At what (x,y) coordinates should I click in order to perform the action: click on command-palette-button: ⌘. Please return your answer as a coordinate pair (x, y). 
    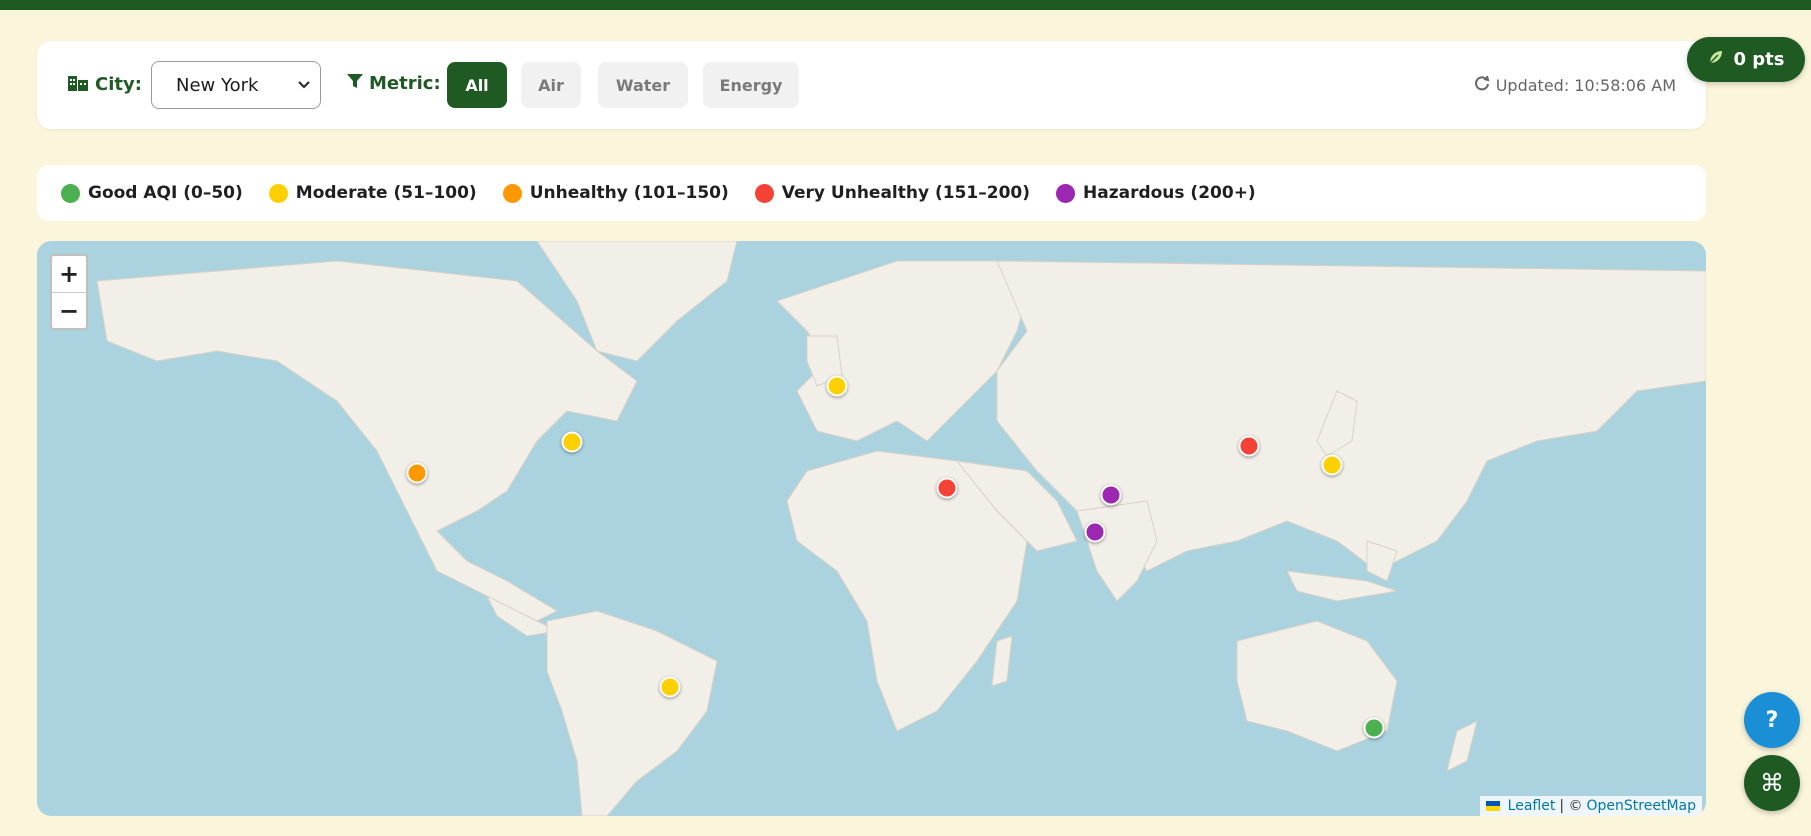
    Looking at the image, I should click on (1772, 783).